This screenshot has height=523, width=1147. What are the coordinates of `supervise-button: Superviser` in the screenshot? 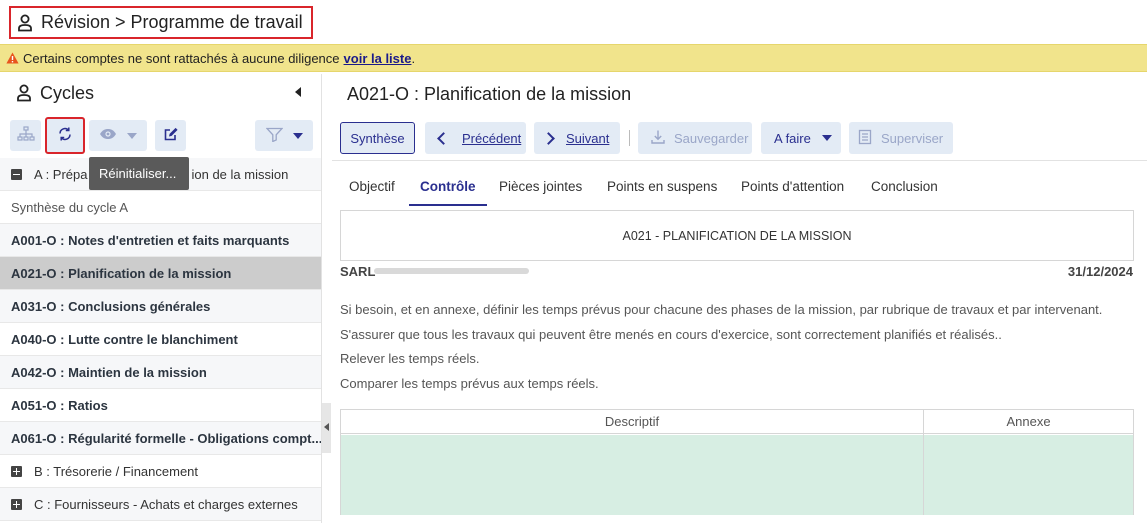 It's located at (901, 138).